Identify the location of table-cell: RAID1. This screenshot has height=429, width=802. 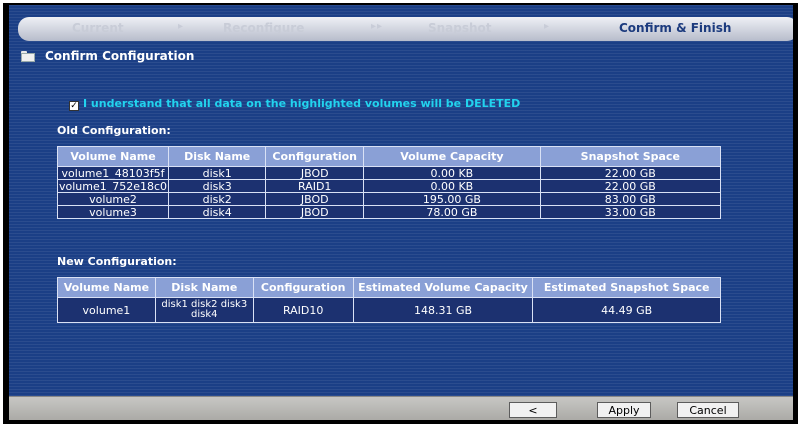
(315, 186).